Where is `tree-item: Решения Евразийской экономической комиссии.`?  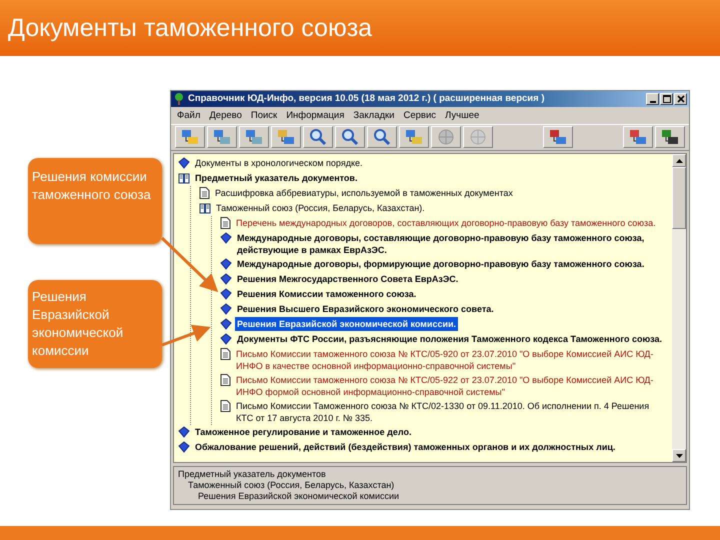 tree-item: Решения Евразийской экономической комиссии. is located at coordinates (346, 324).